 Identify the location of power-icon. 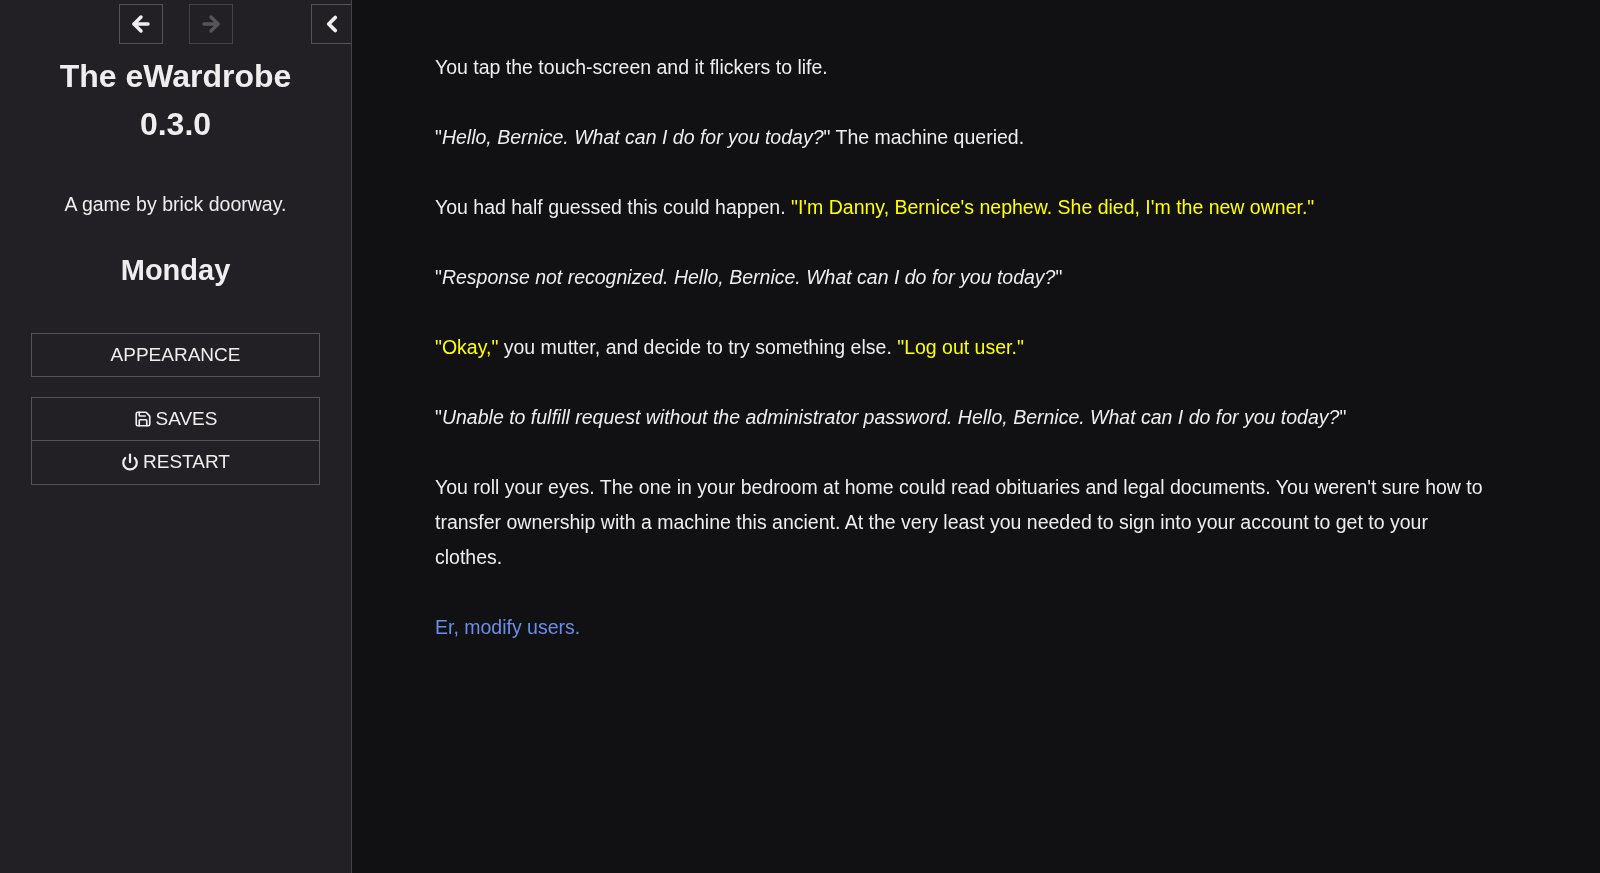
(130, 462).